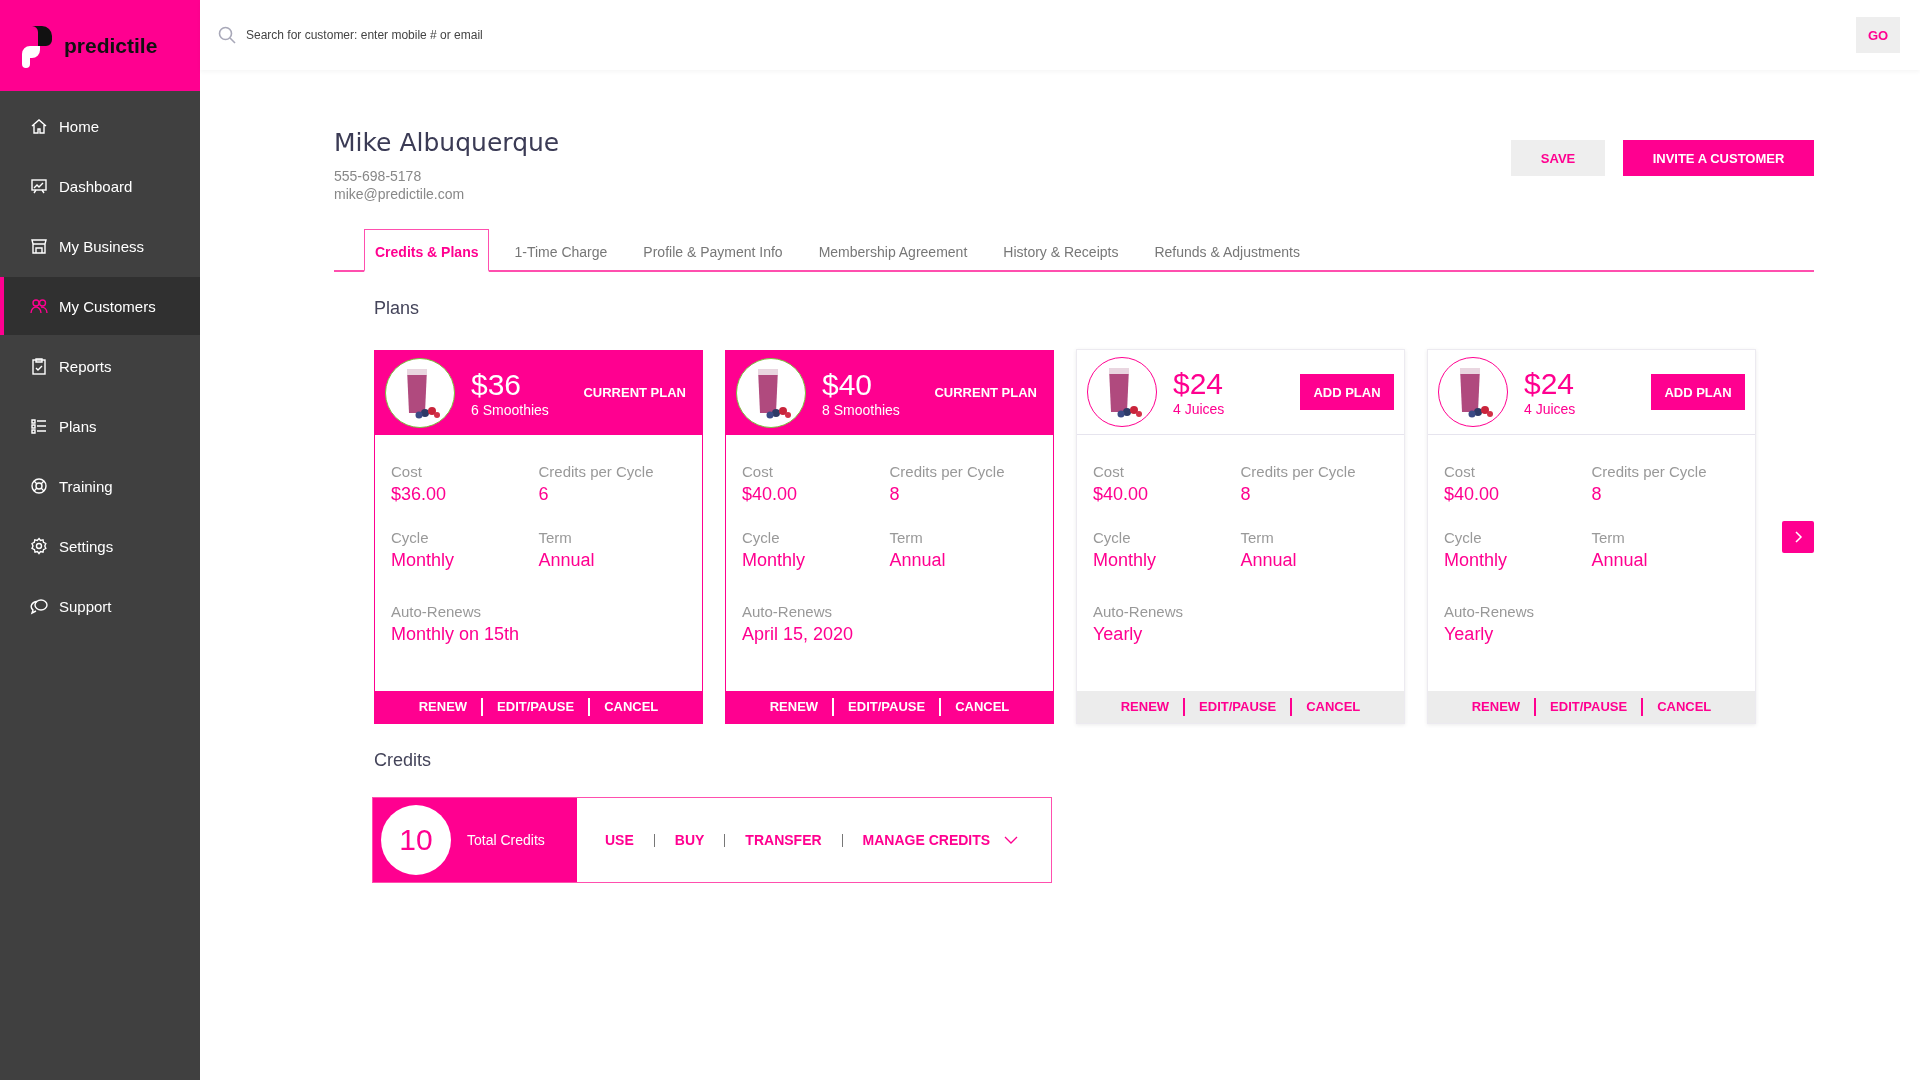 This screenshot has width=1920, height=1080. What do you see at coordinates (111, 45) in the screenshot?
I see `brand-name: predictile` at bounding box center [111, 45].